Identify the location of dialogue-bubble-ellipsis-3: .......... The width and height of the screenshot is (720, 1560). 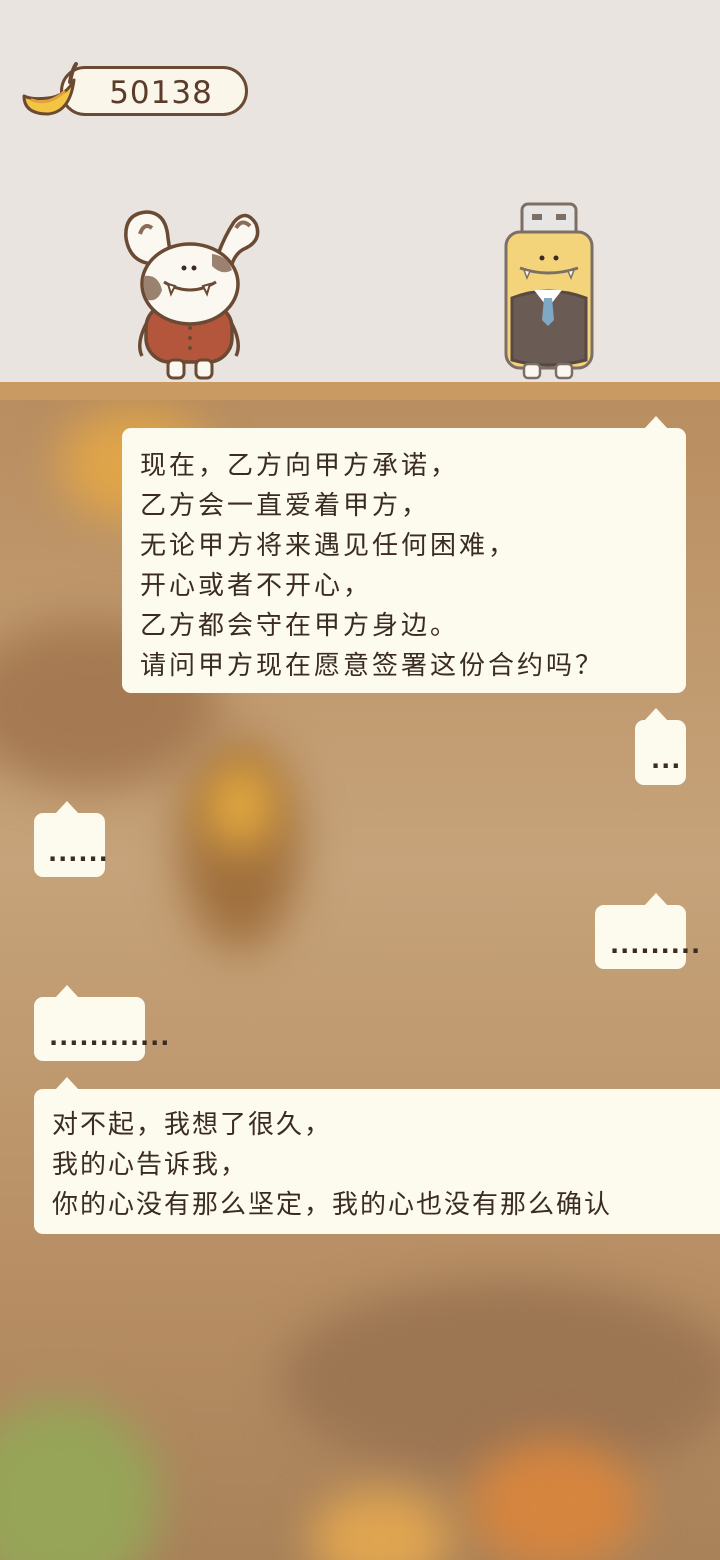
(647, 931).